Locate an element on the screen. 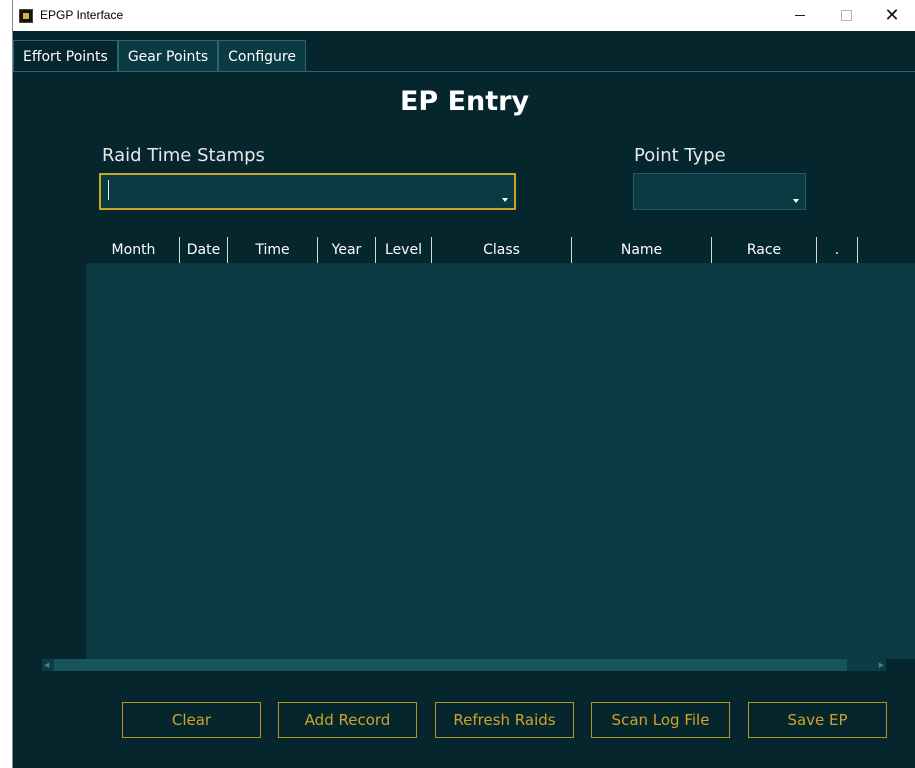 This screenshot has height=768, width=915. raid-time-stamps-combobox is located at coordinates (307, 191).